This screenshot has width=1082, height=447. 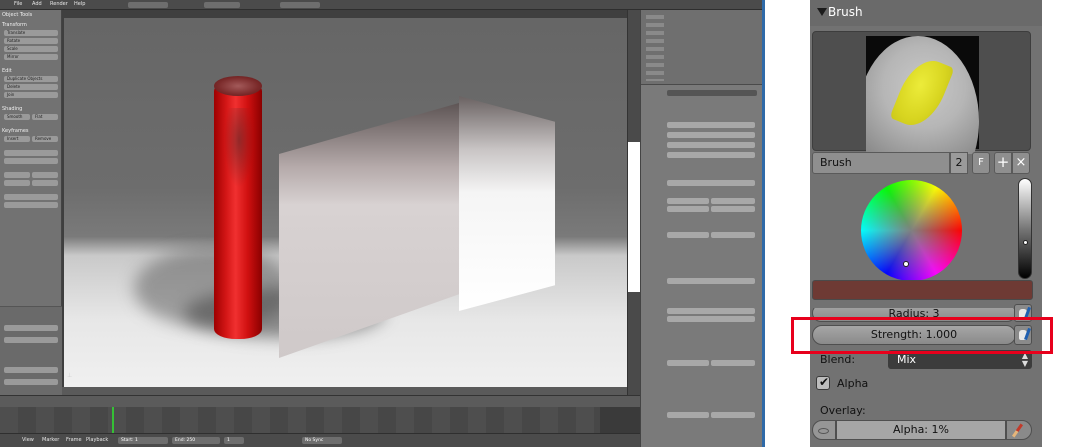 I want to click on footer-frame-menu: Frame, so click(x=74, y=440).